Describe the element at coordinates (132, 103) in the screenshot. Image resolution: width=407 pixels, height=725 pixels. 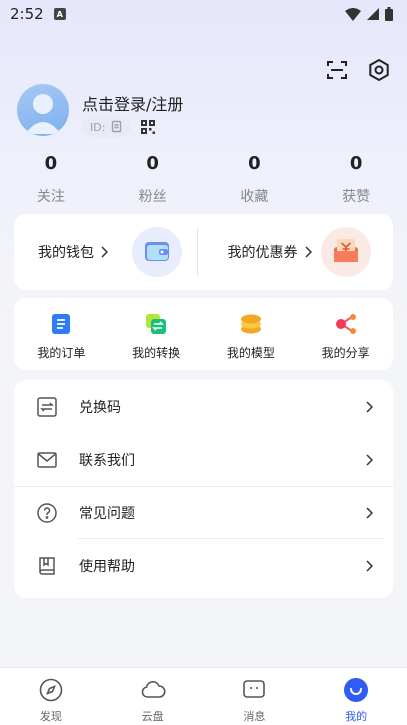
I see `login-register-link: 点击登录/注册` at that location.